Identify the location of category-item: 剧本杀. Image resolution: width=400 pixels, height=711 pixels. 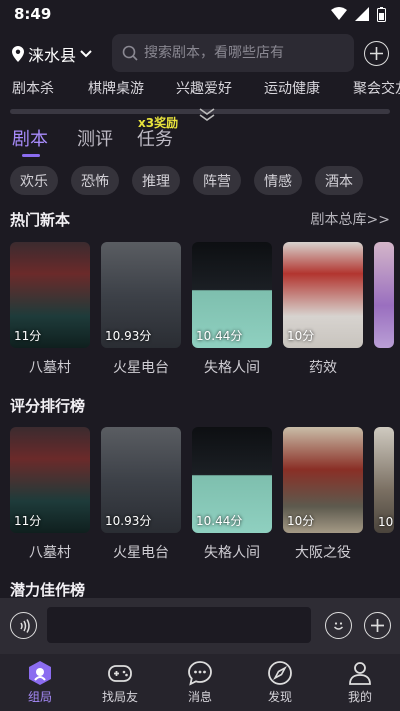
(33, 88).